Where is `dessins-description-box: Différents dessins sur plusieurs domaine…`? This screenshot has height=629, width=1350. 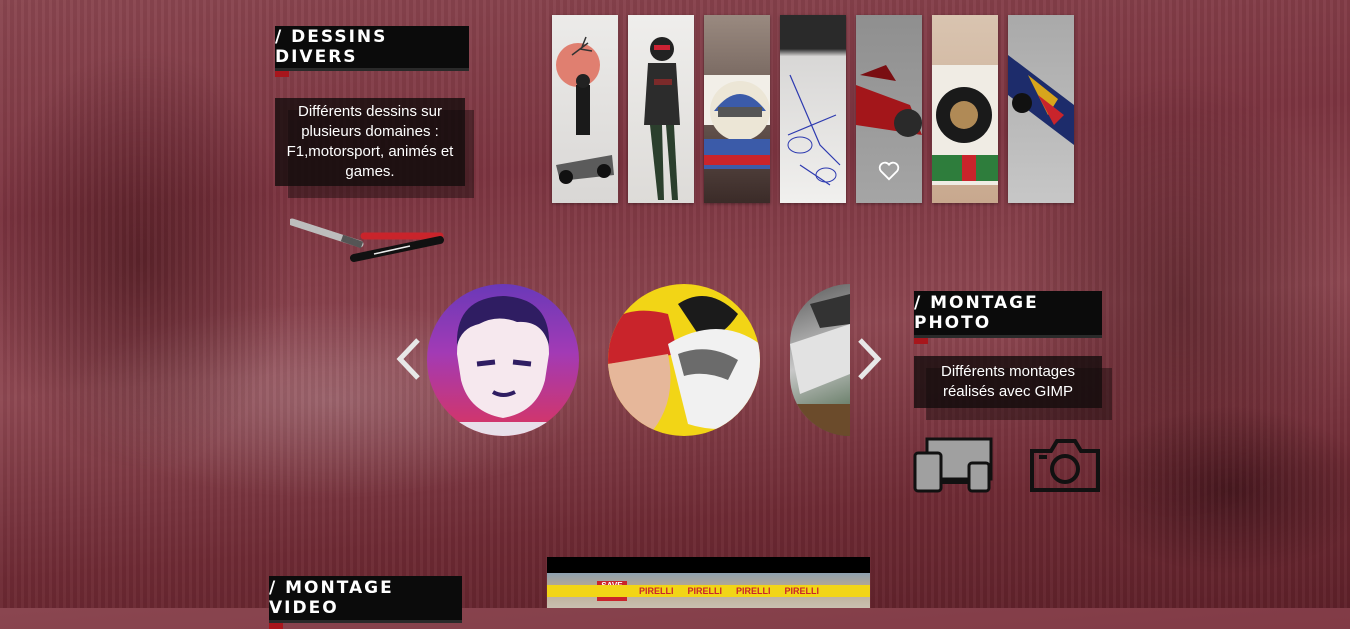
dessins-description-box: Différents dessins sur plusieurs domaine… is located at coordinates (370, 142).